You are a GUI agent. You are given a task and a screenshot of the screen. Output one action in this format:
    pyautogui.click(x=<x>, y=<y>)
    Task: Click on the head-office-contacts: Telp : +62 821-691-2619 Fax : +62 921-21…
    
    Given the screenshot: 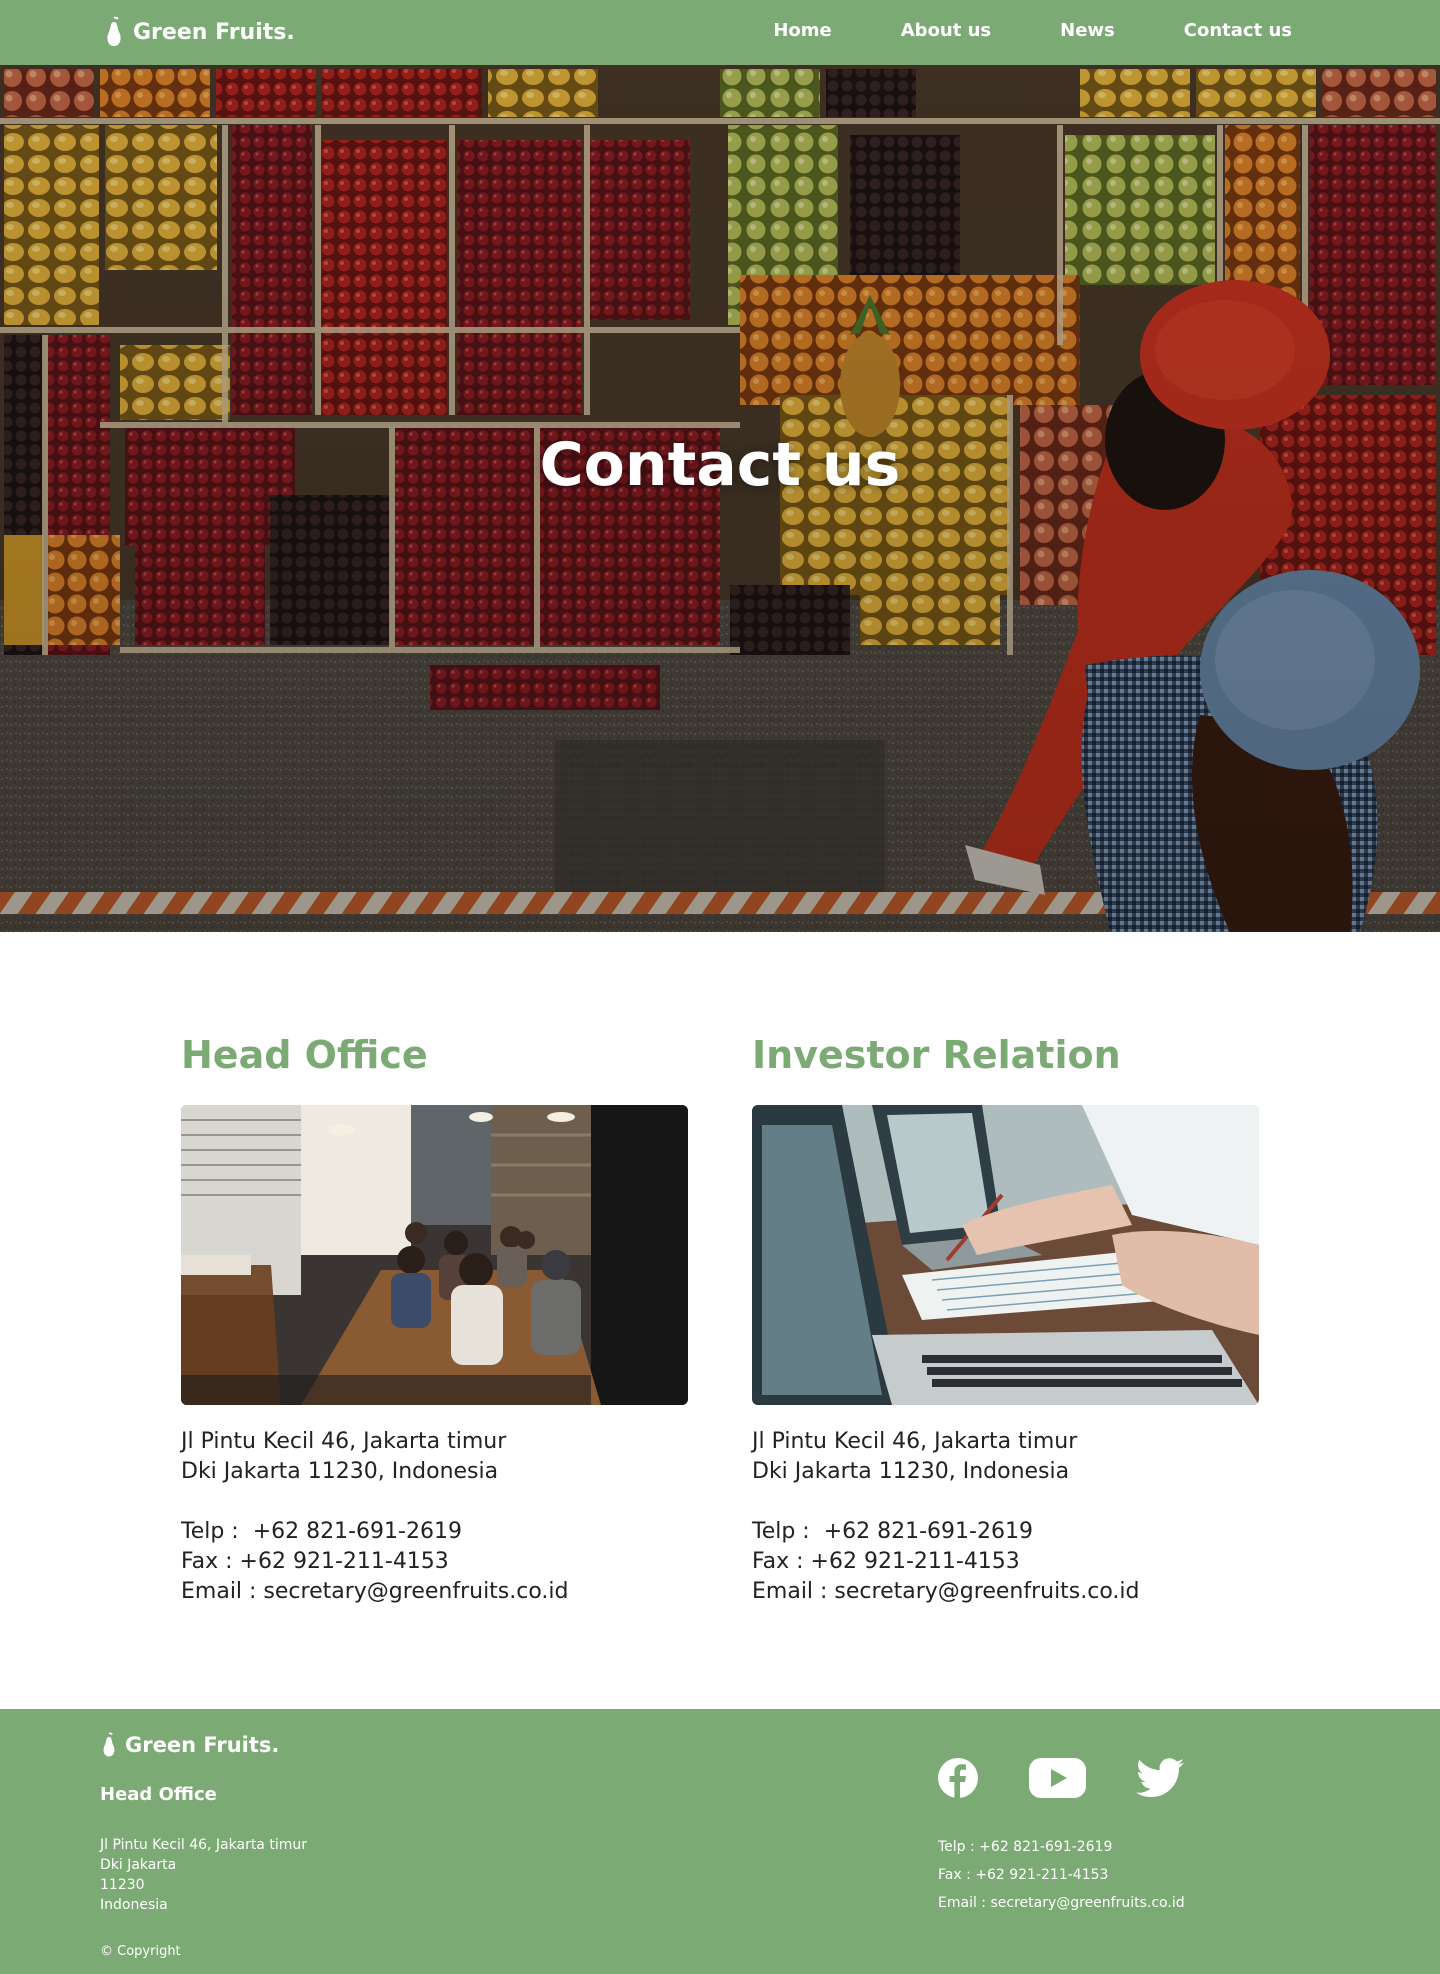 What is the action you would take?
    pyautogui.click(x=434, y=1562)
    